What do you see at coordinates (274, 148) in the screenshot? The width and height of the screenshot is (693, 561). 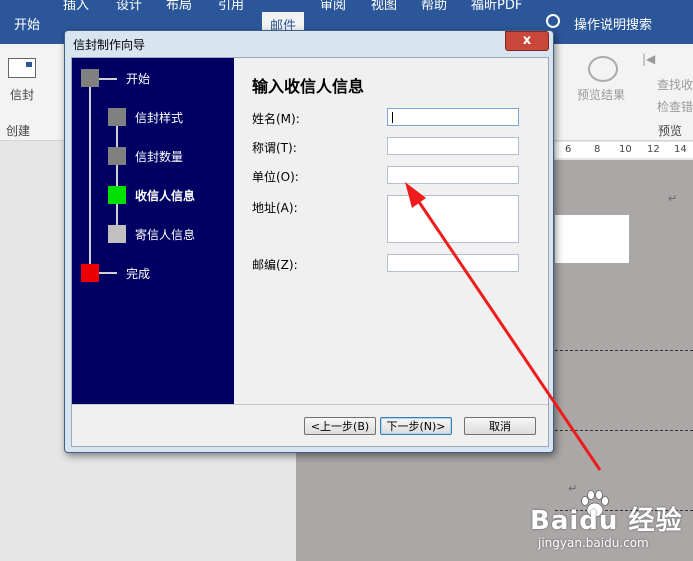 I see `title-label: 称谓(T):` at bounding box center [274, 148].